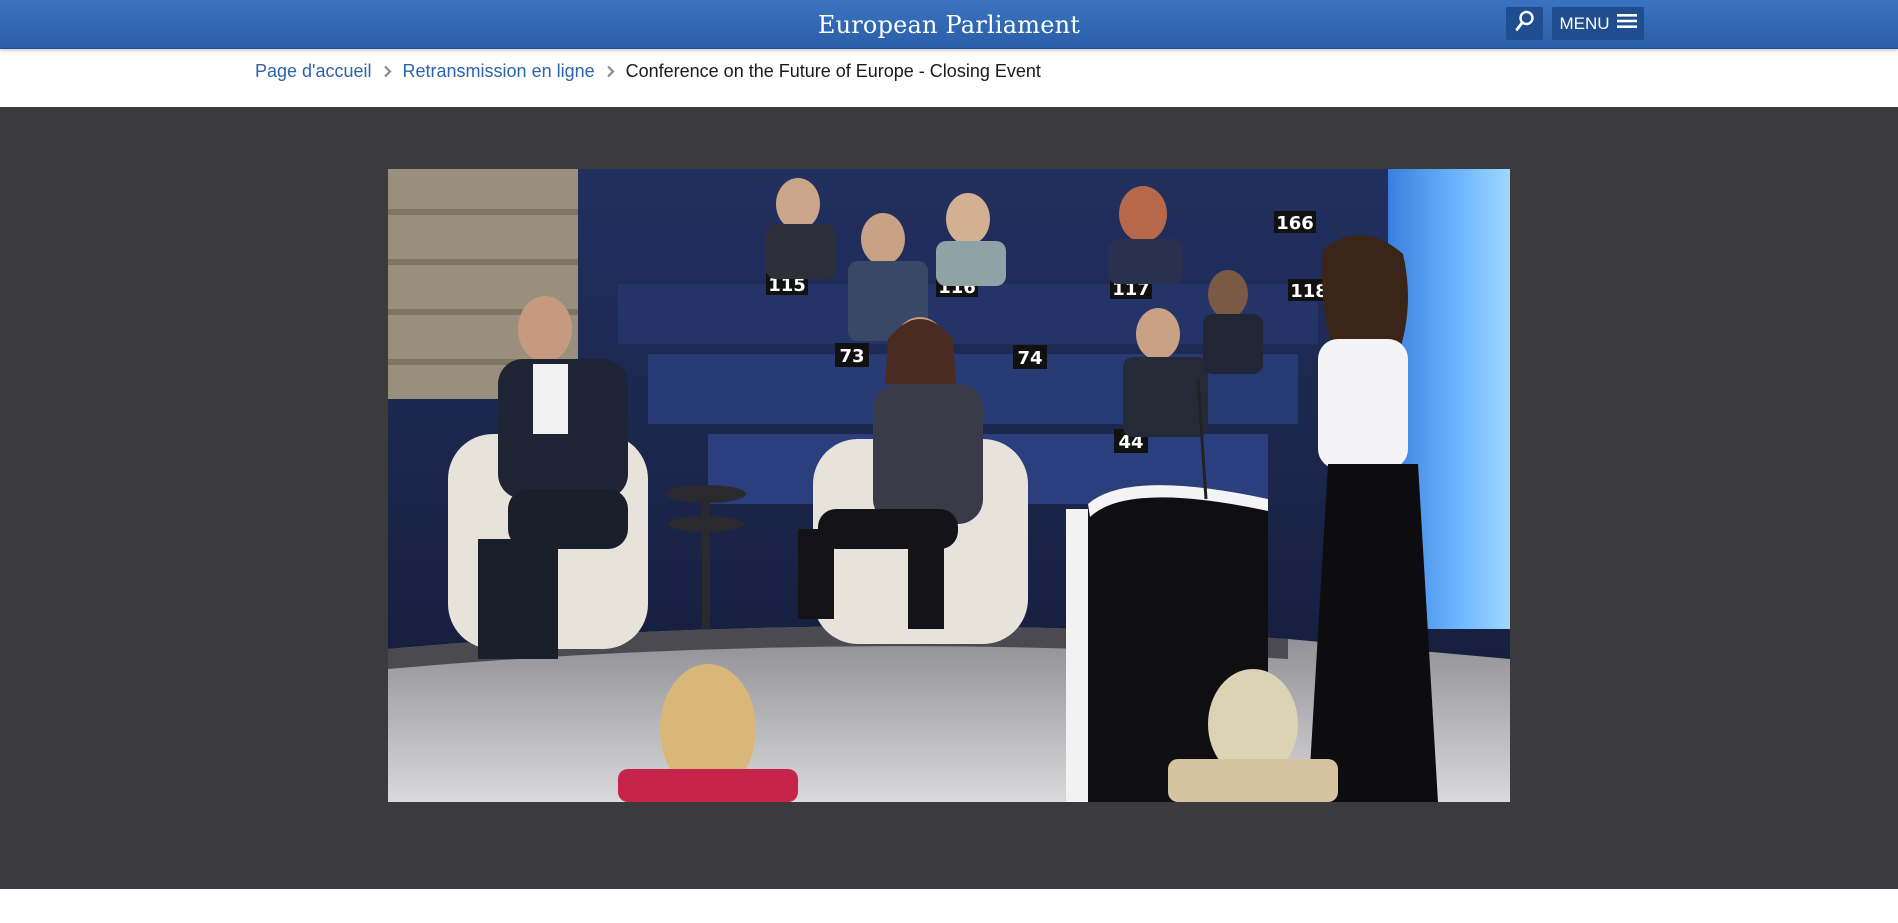 This screenshot has width=1898, height=923. What do you see at coordinates (499, 71) in the screenshot?
I see `breadcrumb-live-link: Retransmission en ligne` at bounding box center [499, 71].